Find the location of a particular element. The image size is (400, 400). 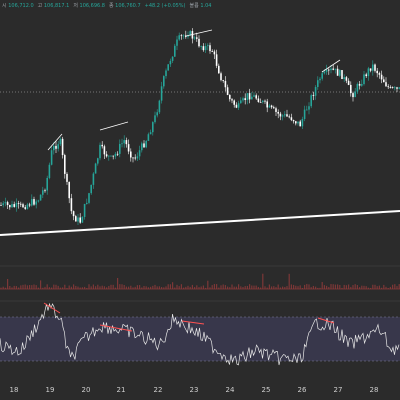

x-tick: 18 is located at coordinates (14, 390).